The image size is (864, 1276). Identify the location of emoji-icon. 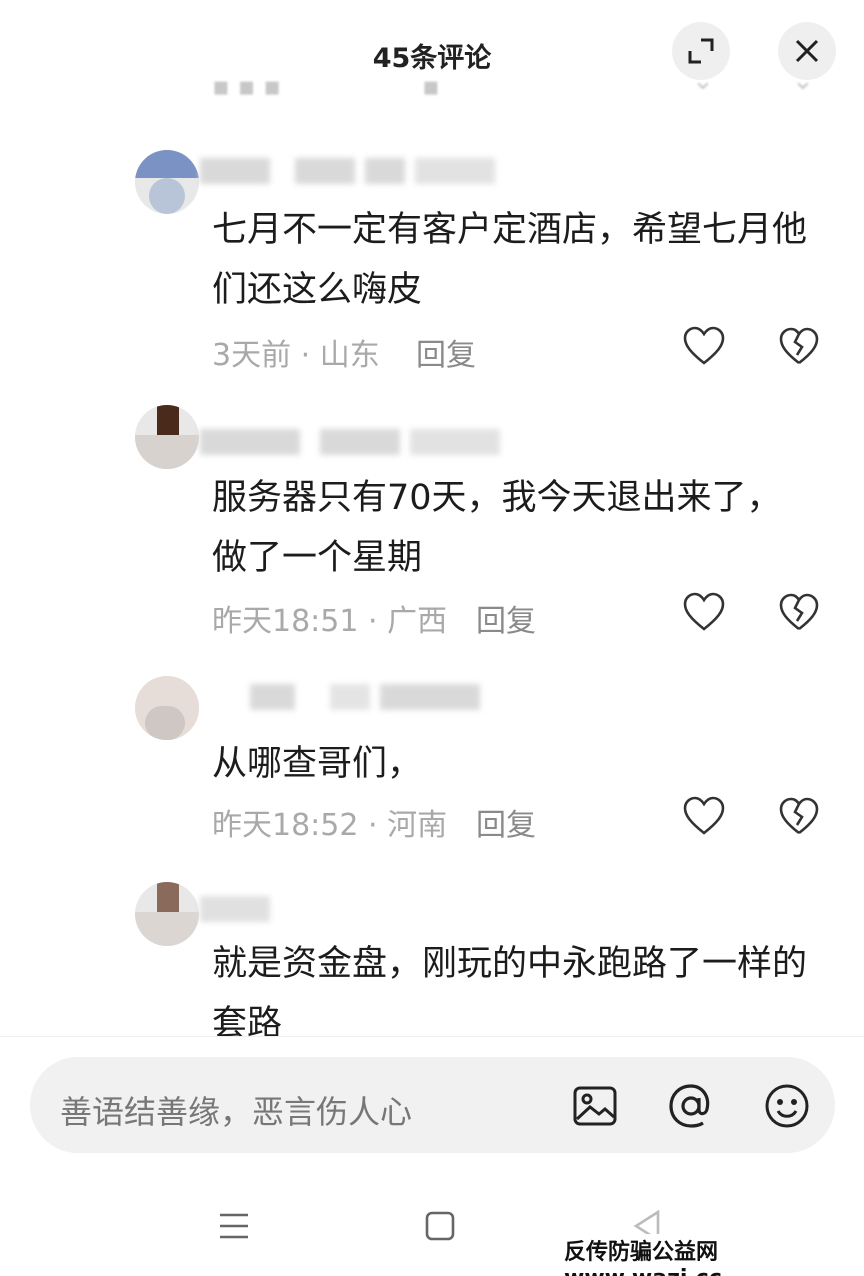
(787, 1106).